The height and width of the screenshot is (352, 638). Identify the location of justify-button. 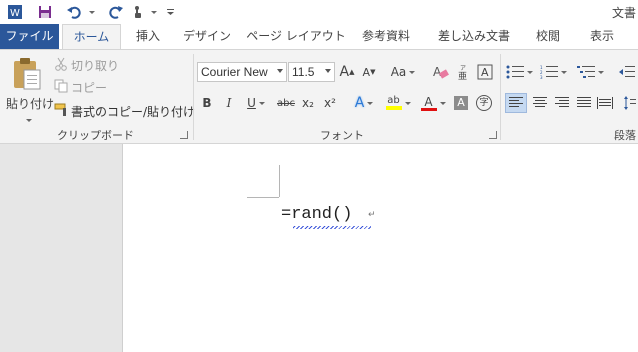
(584, 103).